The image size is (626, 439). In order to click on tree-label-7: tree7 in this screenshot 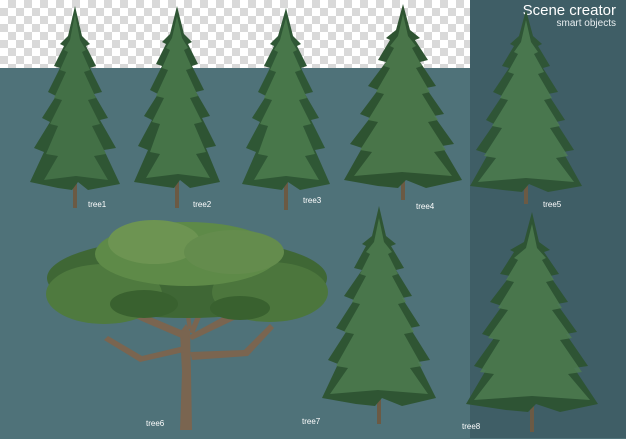, I will do `click(311, 421)`.